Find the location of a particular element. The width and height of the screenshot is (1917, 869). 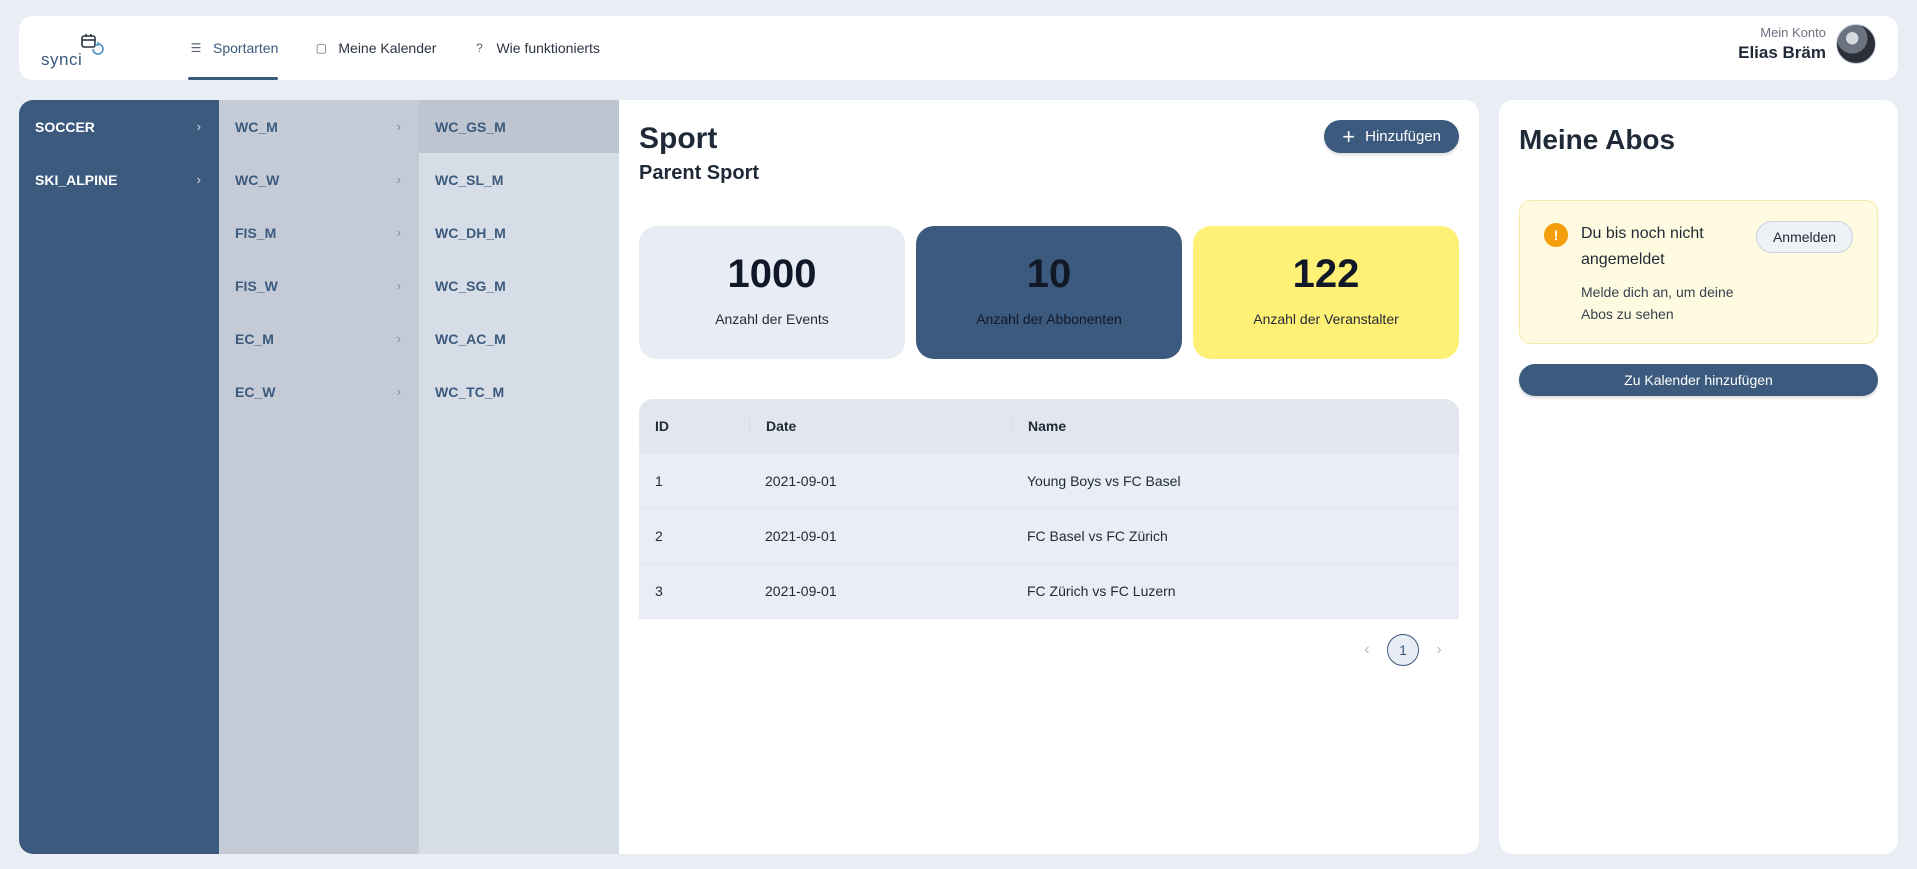

category-item: WC_W › is located at coordinates (319, 179).